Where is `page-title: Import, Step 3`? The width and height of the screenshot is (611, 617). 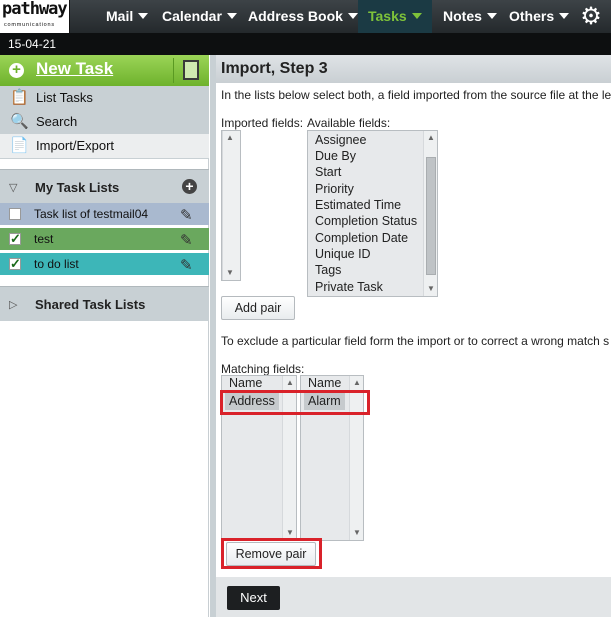 page-title: Import, Step 3 is located at coordinates (413, 69).